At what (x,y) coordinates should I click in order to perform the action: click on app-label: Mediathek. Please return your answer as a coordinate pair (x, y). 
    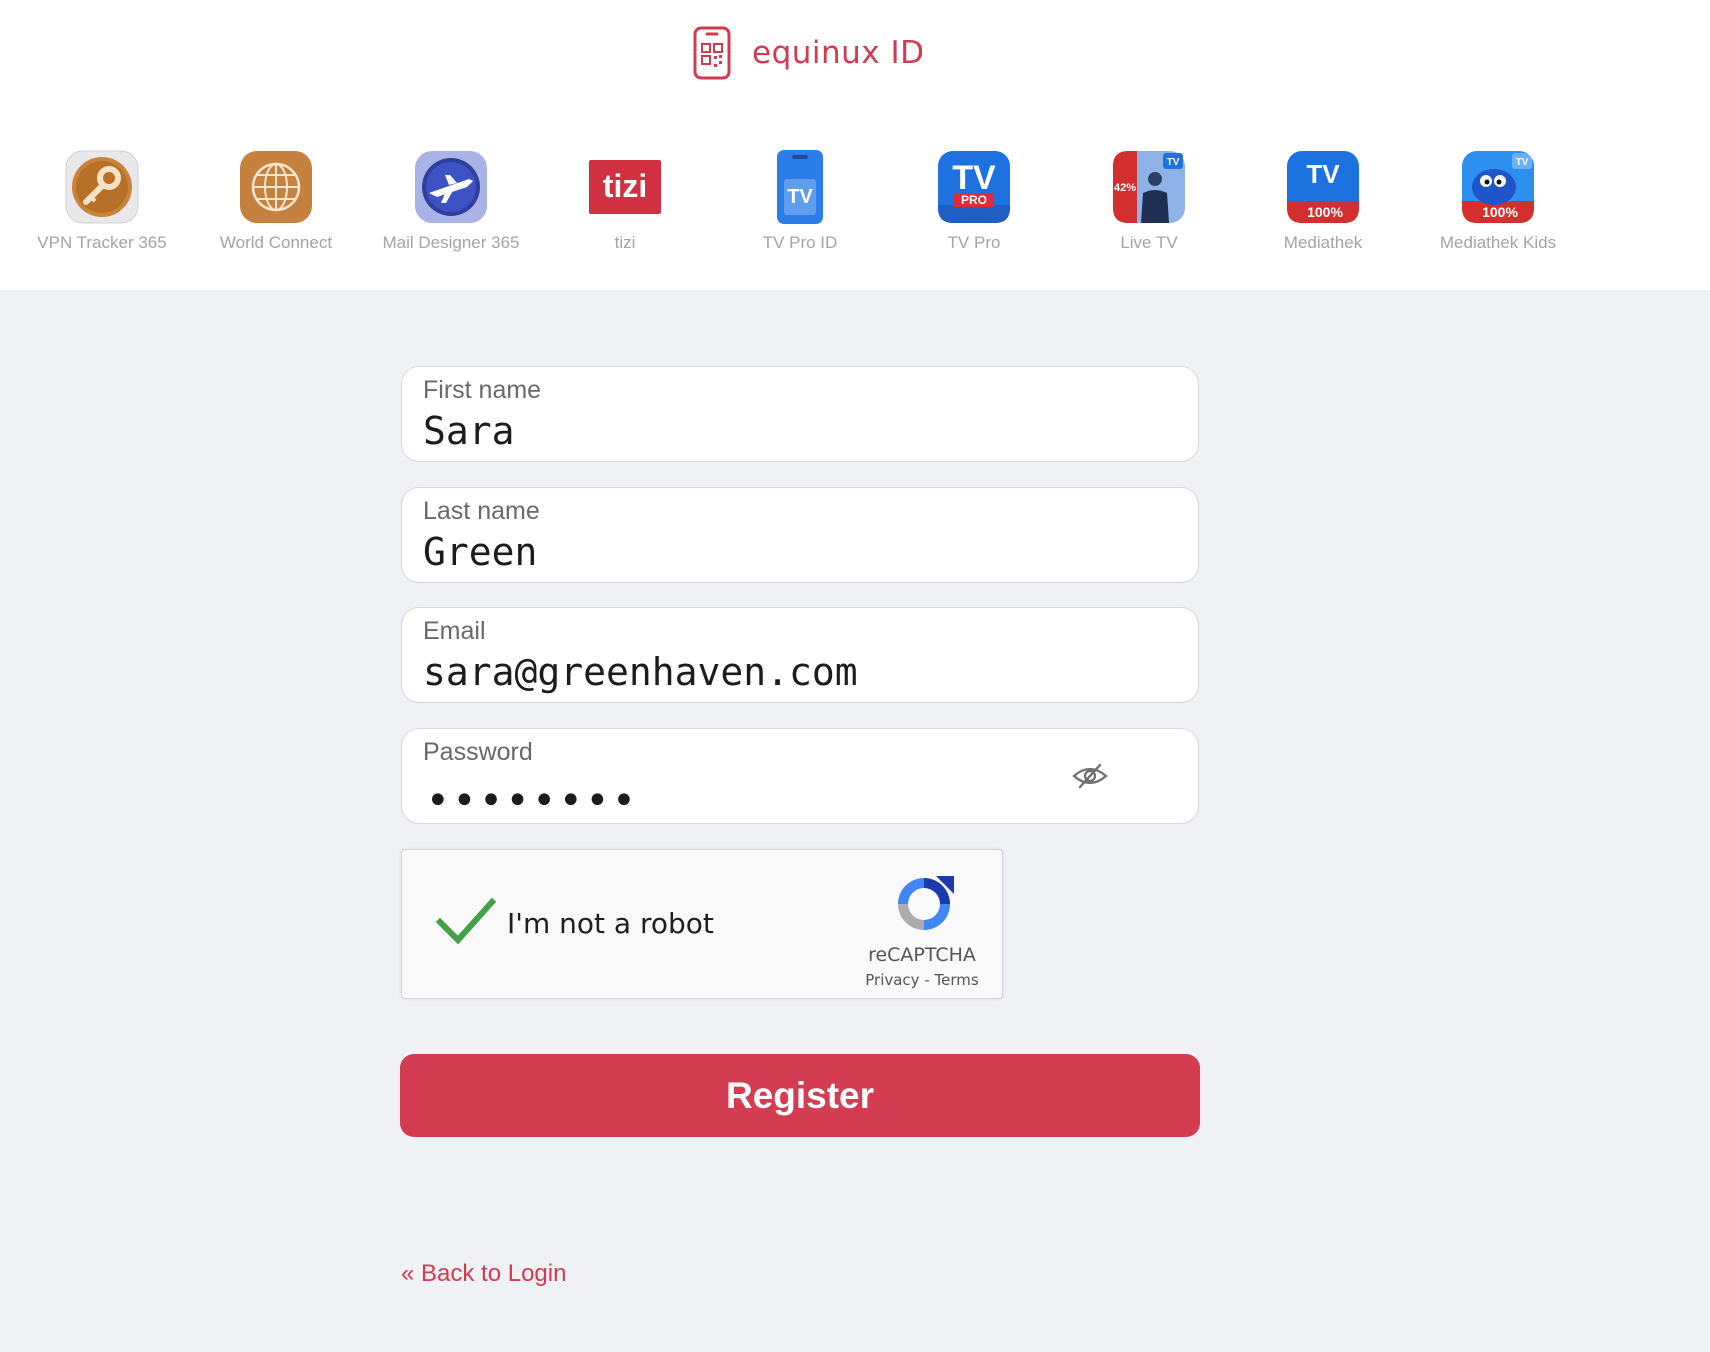
    Looking at the image, I should click on (1323, 242).